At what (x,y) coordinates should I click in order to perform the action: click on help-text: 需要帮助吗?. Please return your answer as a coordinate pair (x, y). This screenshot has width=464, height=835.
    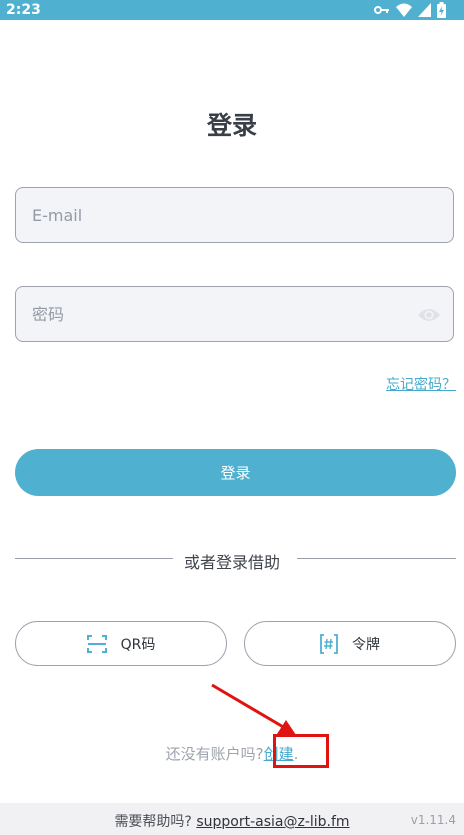
    Looking at the image, I should click on (153, 822).